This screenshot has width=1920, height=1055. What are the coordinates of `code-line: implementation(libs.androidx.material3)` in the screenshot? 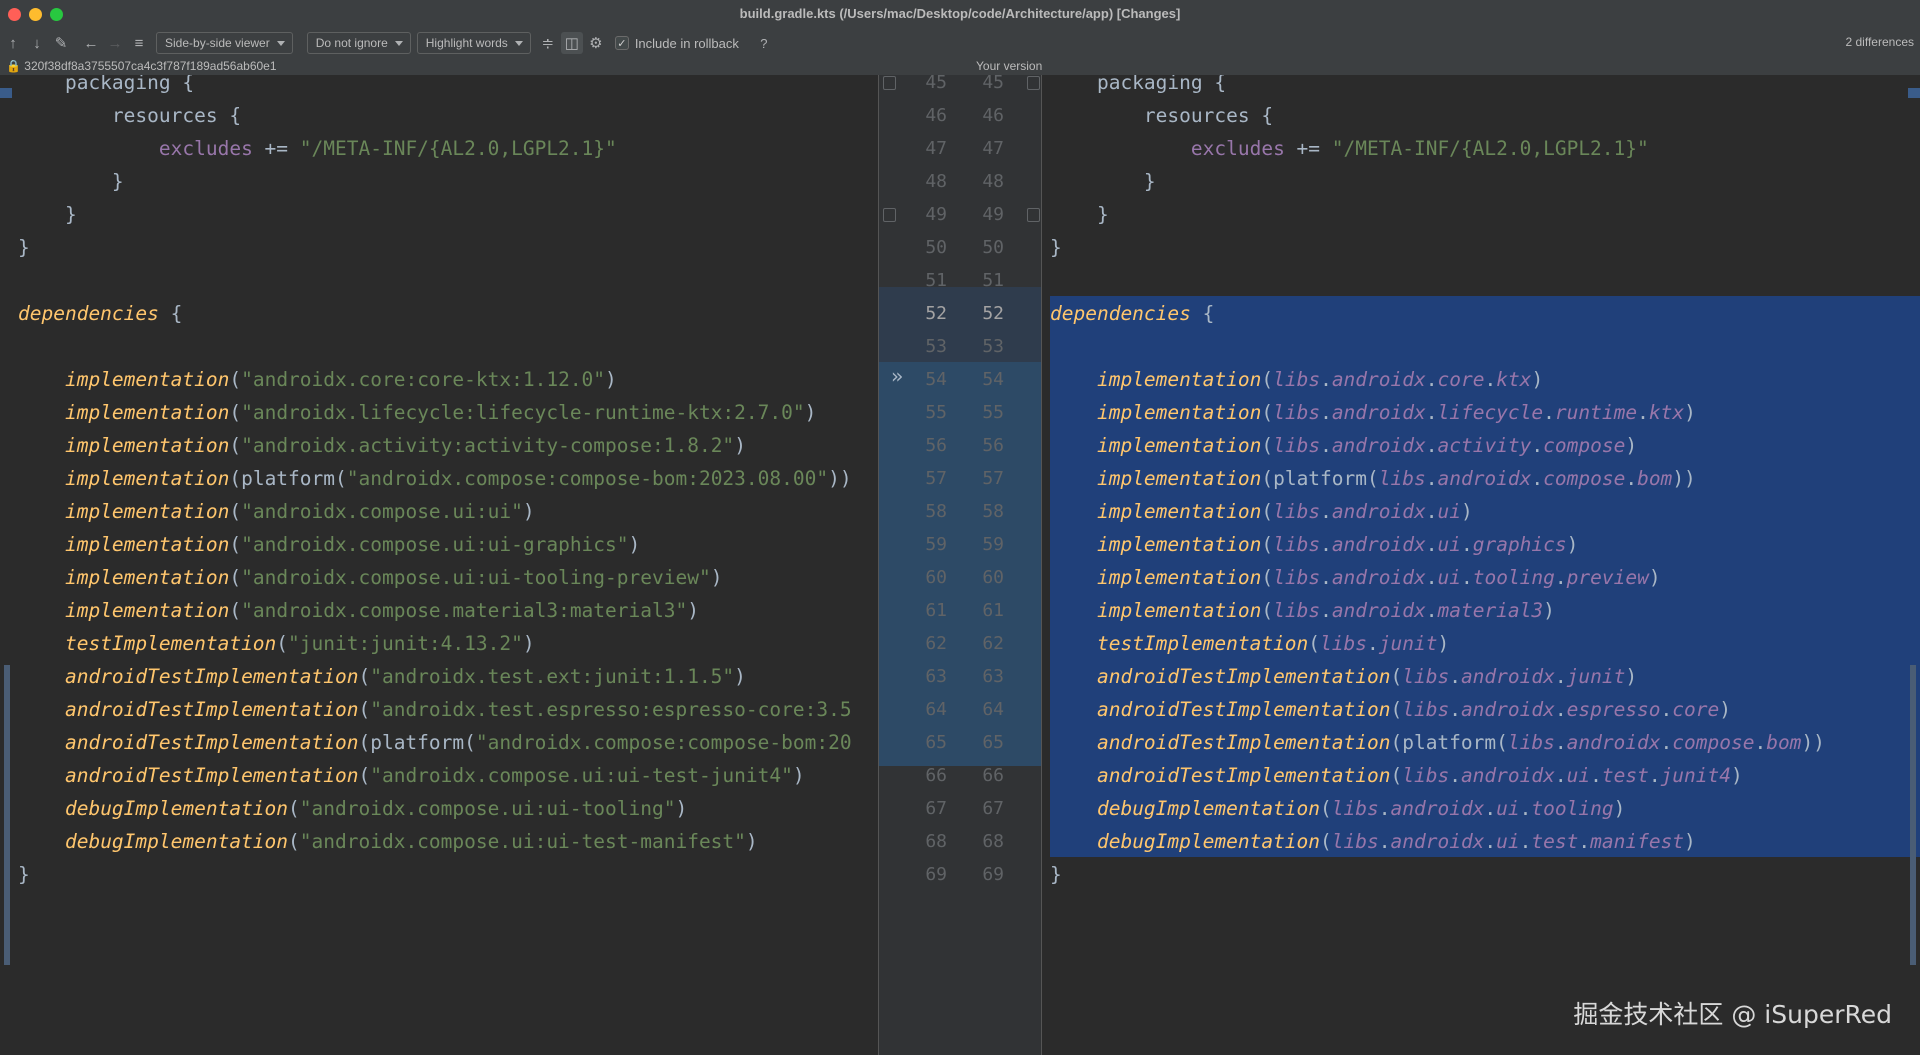 It's located at (1481, 610).